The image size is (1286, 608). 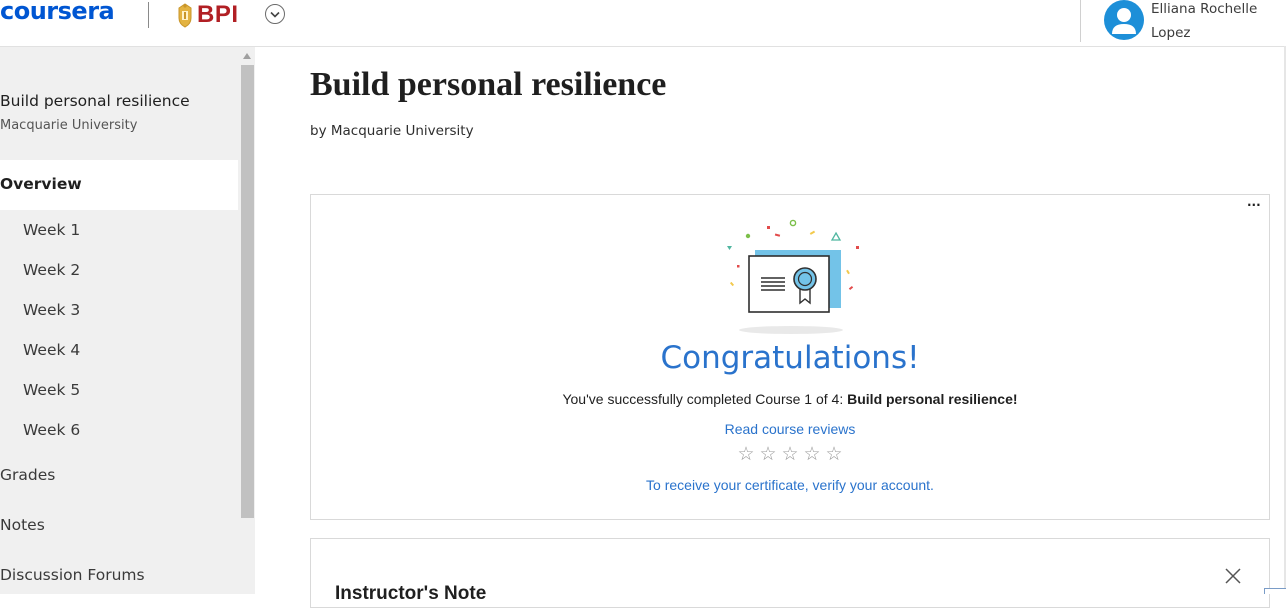 I want to click on help-widget-edge, so click(x=1275, y=591).